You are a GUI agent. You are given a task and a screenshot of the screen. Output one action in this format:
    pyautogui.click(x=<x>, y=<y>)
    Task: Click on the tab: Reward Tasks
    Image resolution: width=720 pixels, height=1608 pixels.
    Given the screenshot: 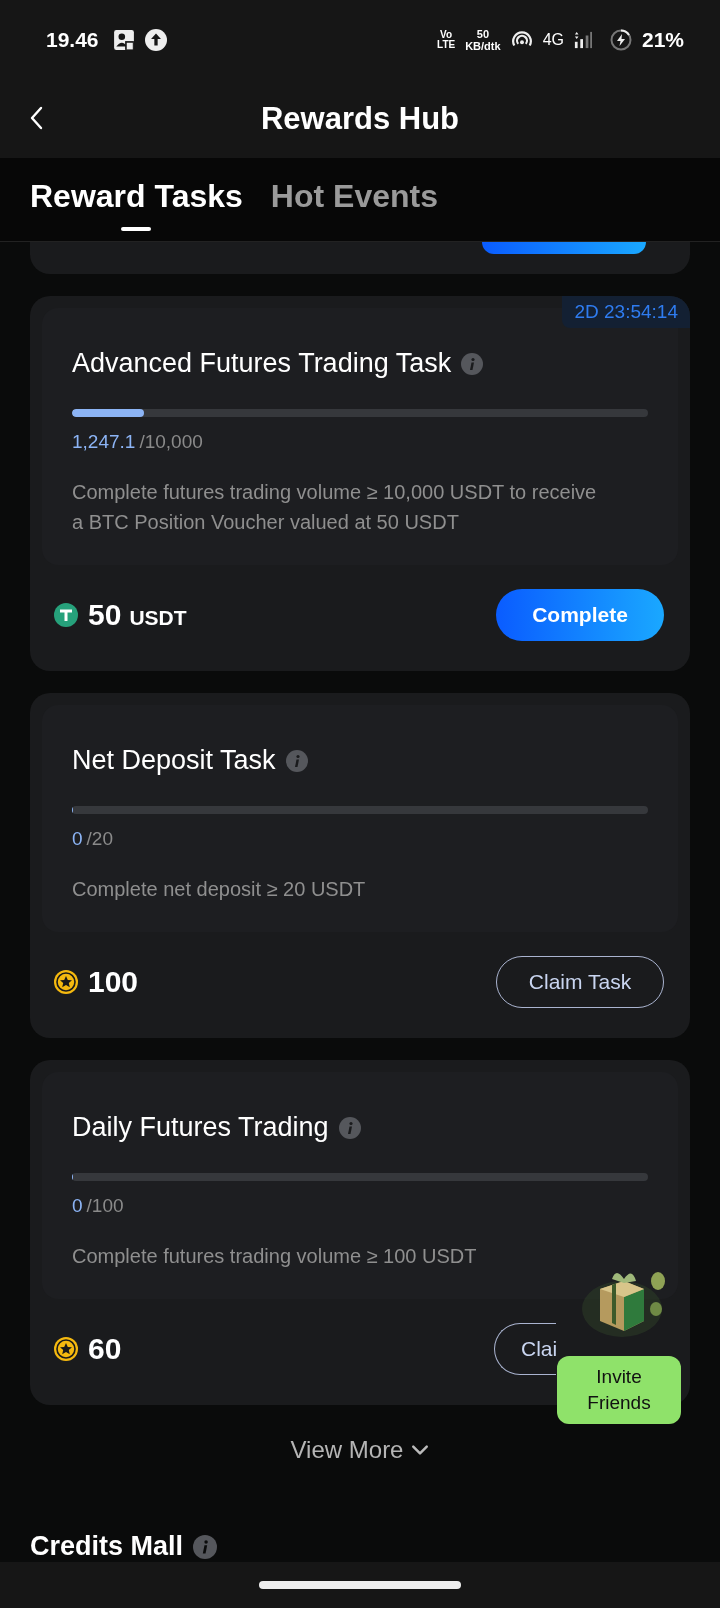 What is the action you would take?
    pyautogui.click(x=136, y=203)
    